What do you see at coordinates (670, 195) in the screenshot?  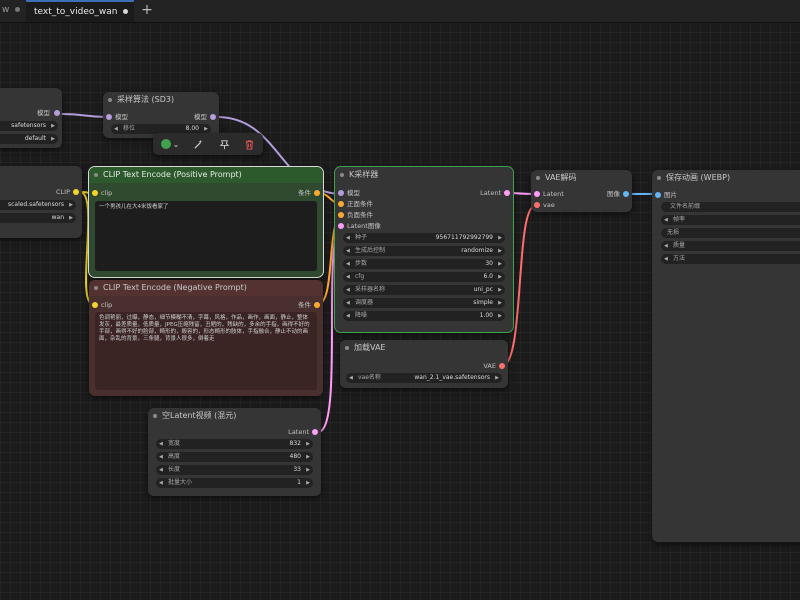 I see `input-label-images: 图片` at bounding box center [670, 195].